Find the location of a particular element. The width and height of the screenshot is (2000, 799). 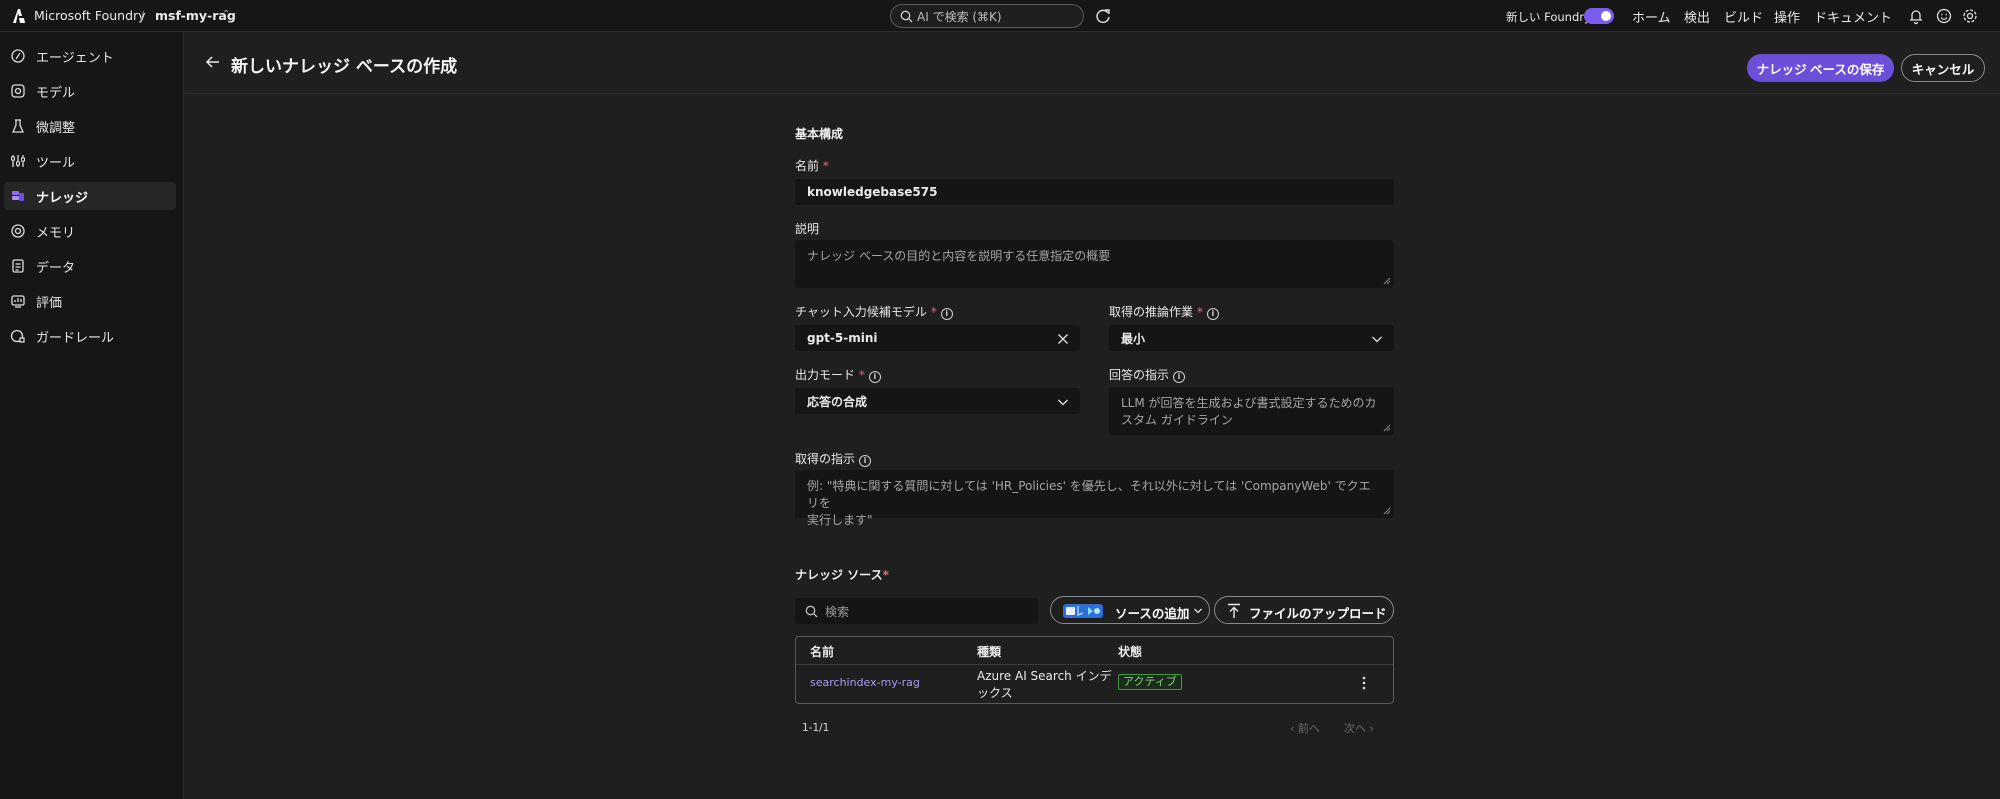

refresh-icon is located at coordinates (1103, 16).